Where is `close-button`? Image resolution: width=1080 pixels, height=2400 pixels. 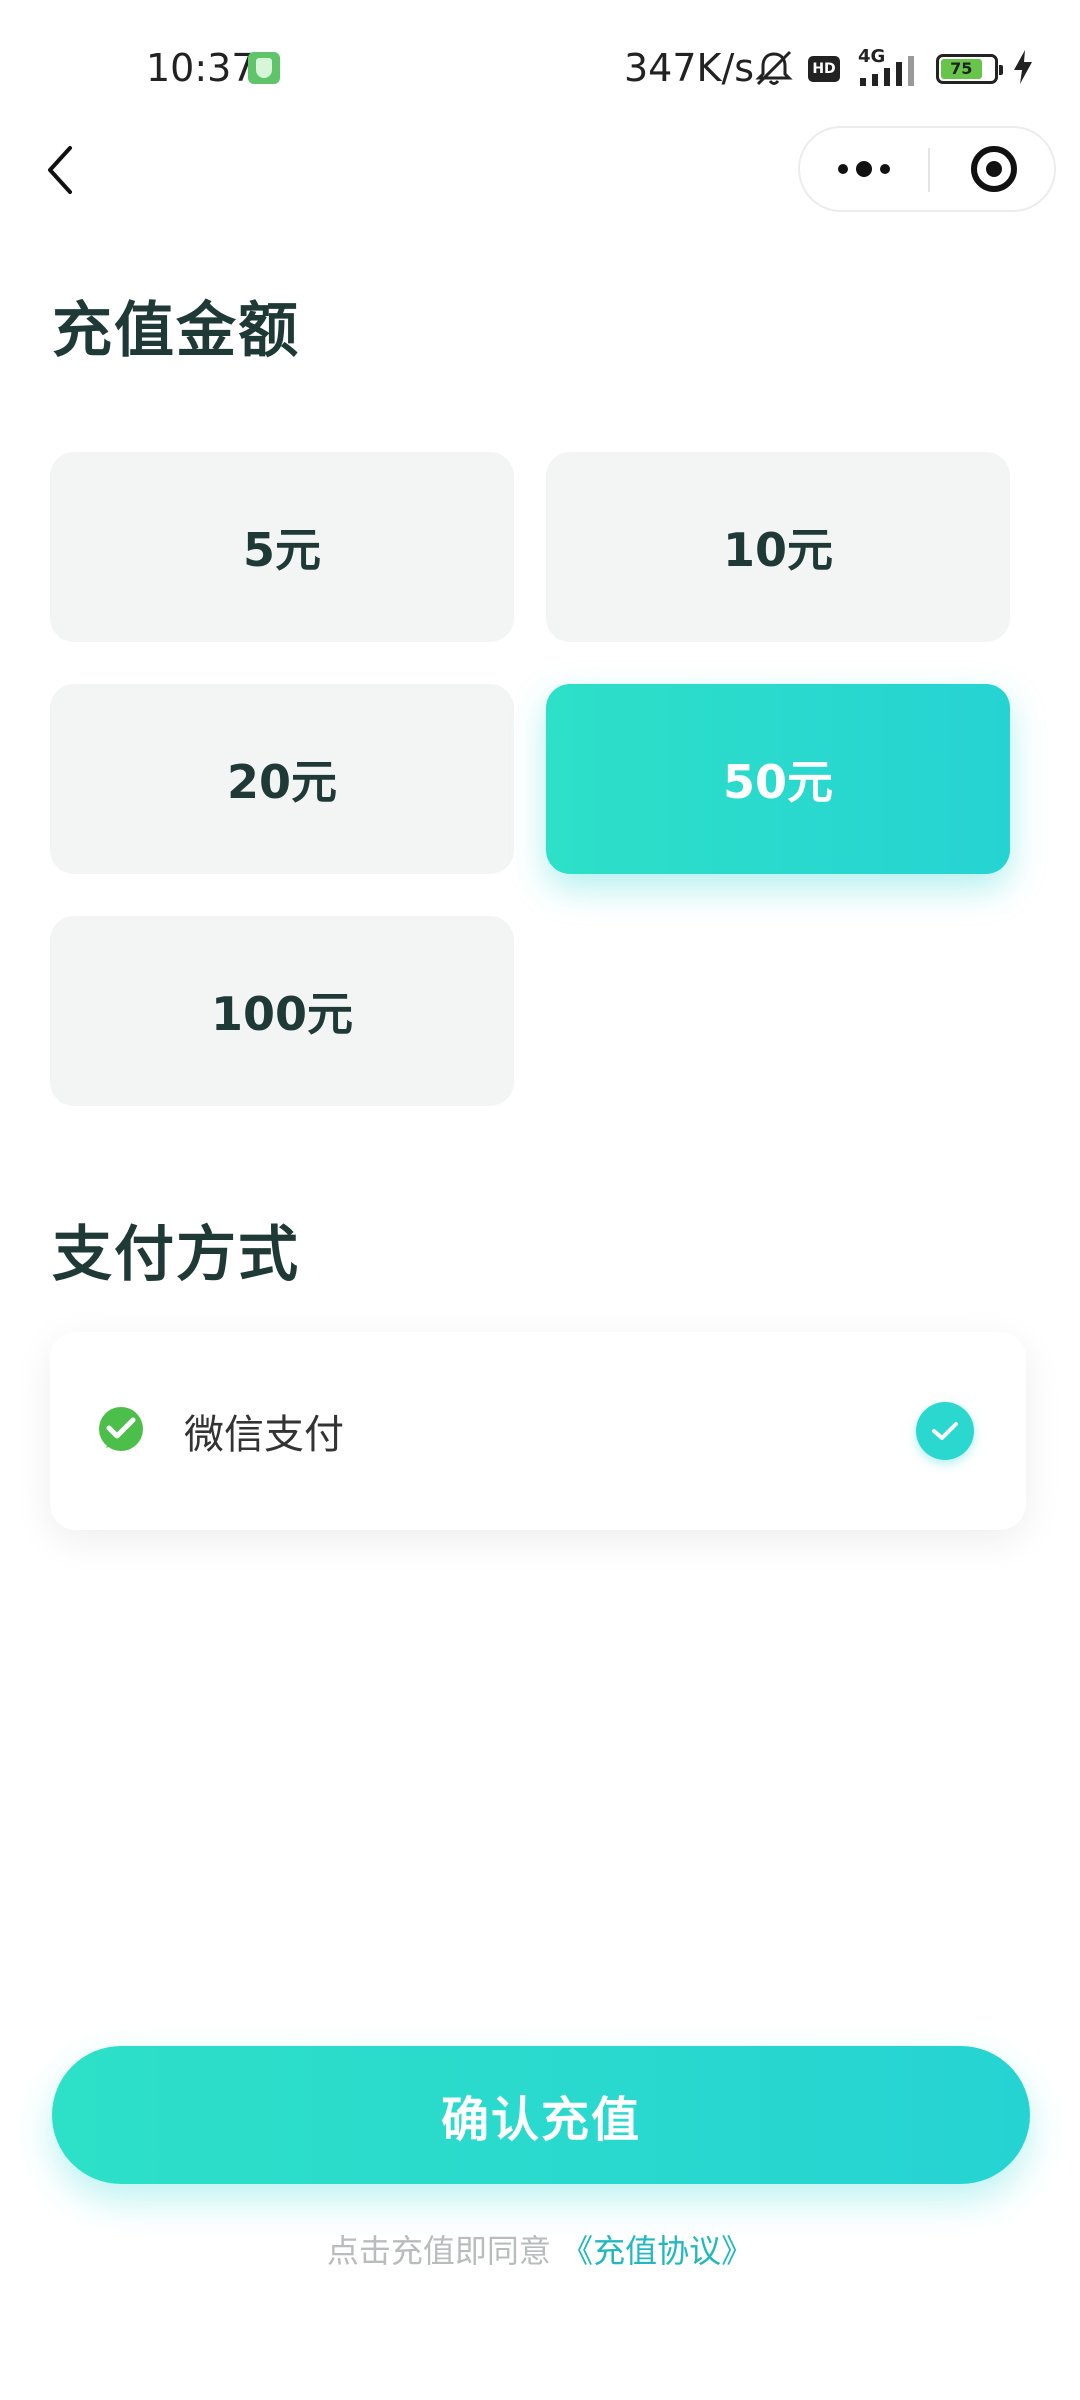 close-button is located at coordinates (994, 169).